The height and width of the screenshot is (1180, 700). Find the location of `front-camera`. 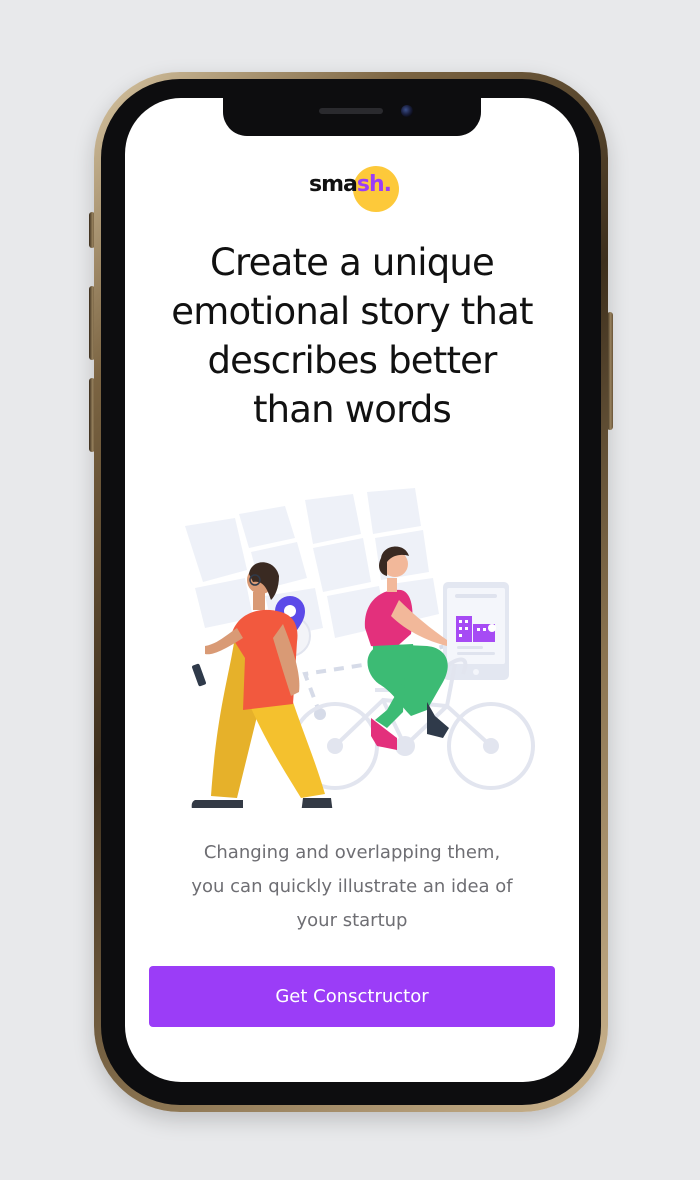

front-camera is located at coordinates (407, 111).